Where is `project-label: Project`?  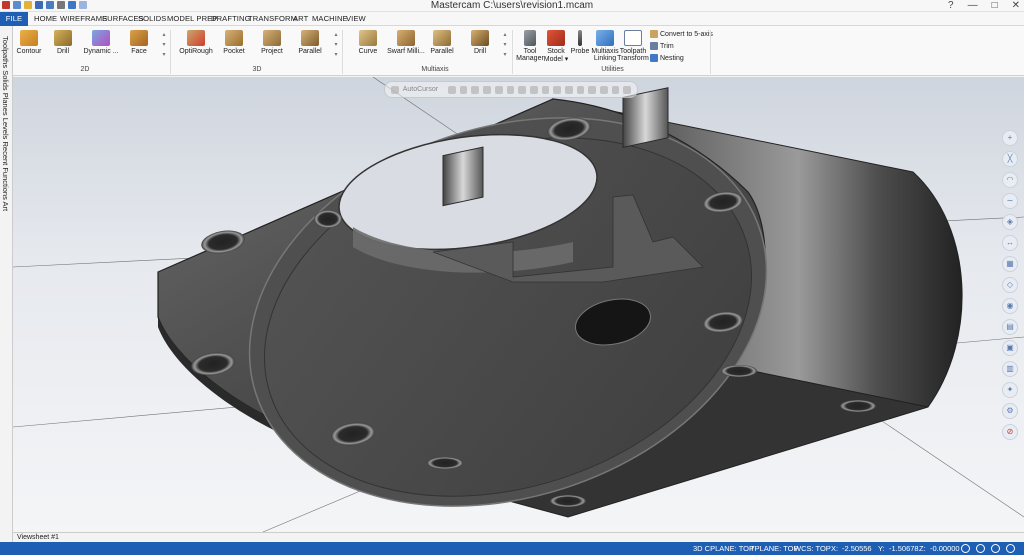
project-label: Project is located at coordinates (272, 51).